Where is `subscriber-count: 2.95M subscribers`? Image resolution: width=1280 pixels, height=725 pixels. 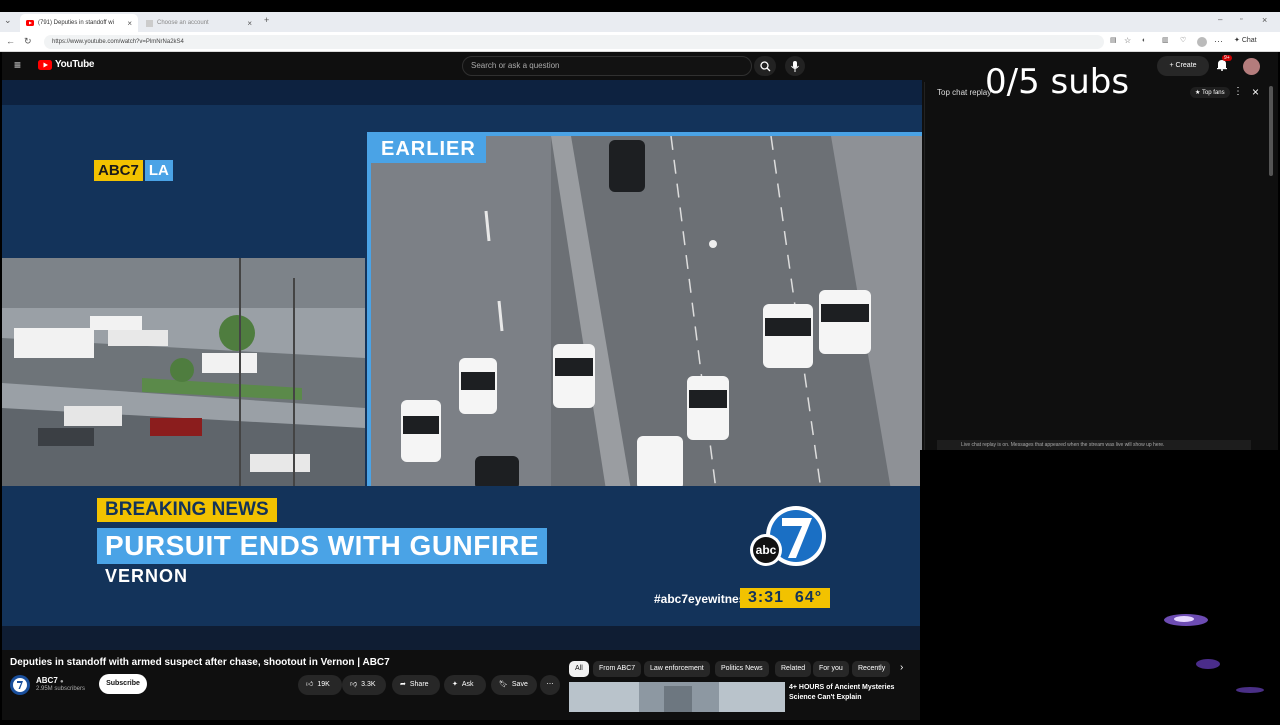
subscriber-count: 2.95M subscribers is located at coordinates (61, 689).